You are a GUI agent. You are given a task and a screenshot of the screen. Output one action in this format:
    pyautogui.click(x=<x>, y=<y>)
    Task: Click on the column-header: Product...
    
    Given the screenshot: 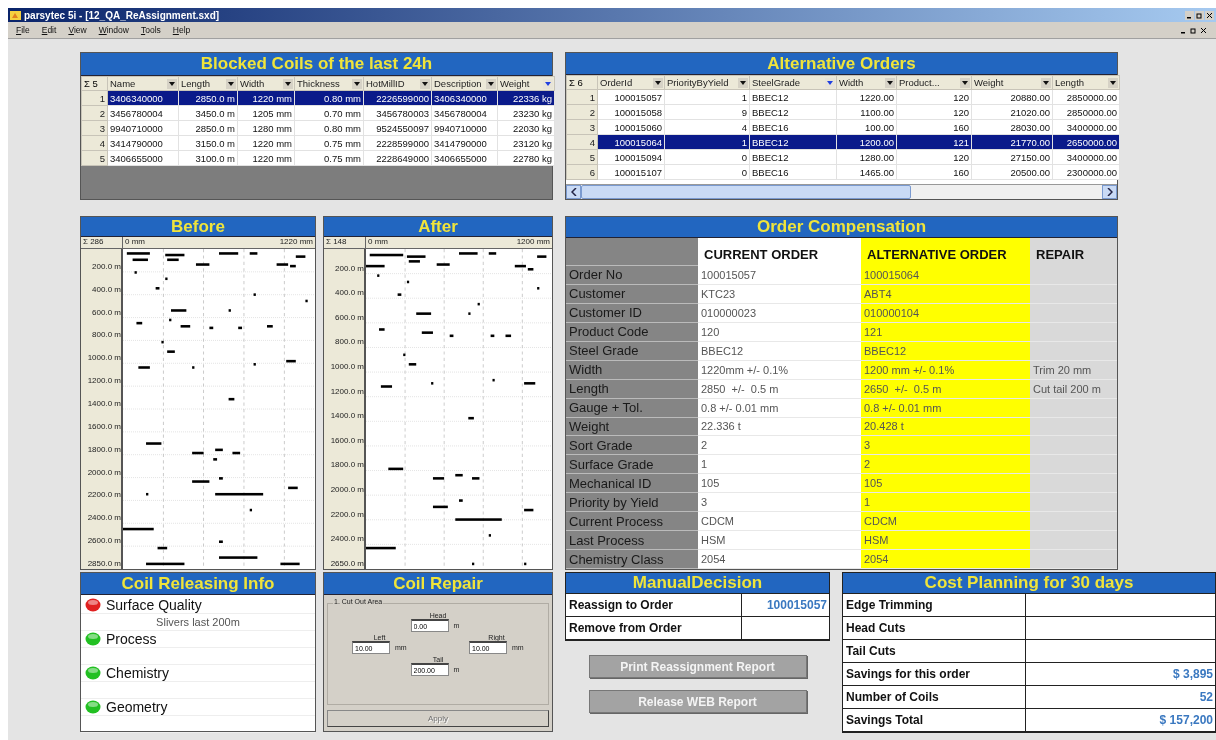 What is the action you would take?
    pyautogui.click(x=934, y=82)
    